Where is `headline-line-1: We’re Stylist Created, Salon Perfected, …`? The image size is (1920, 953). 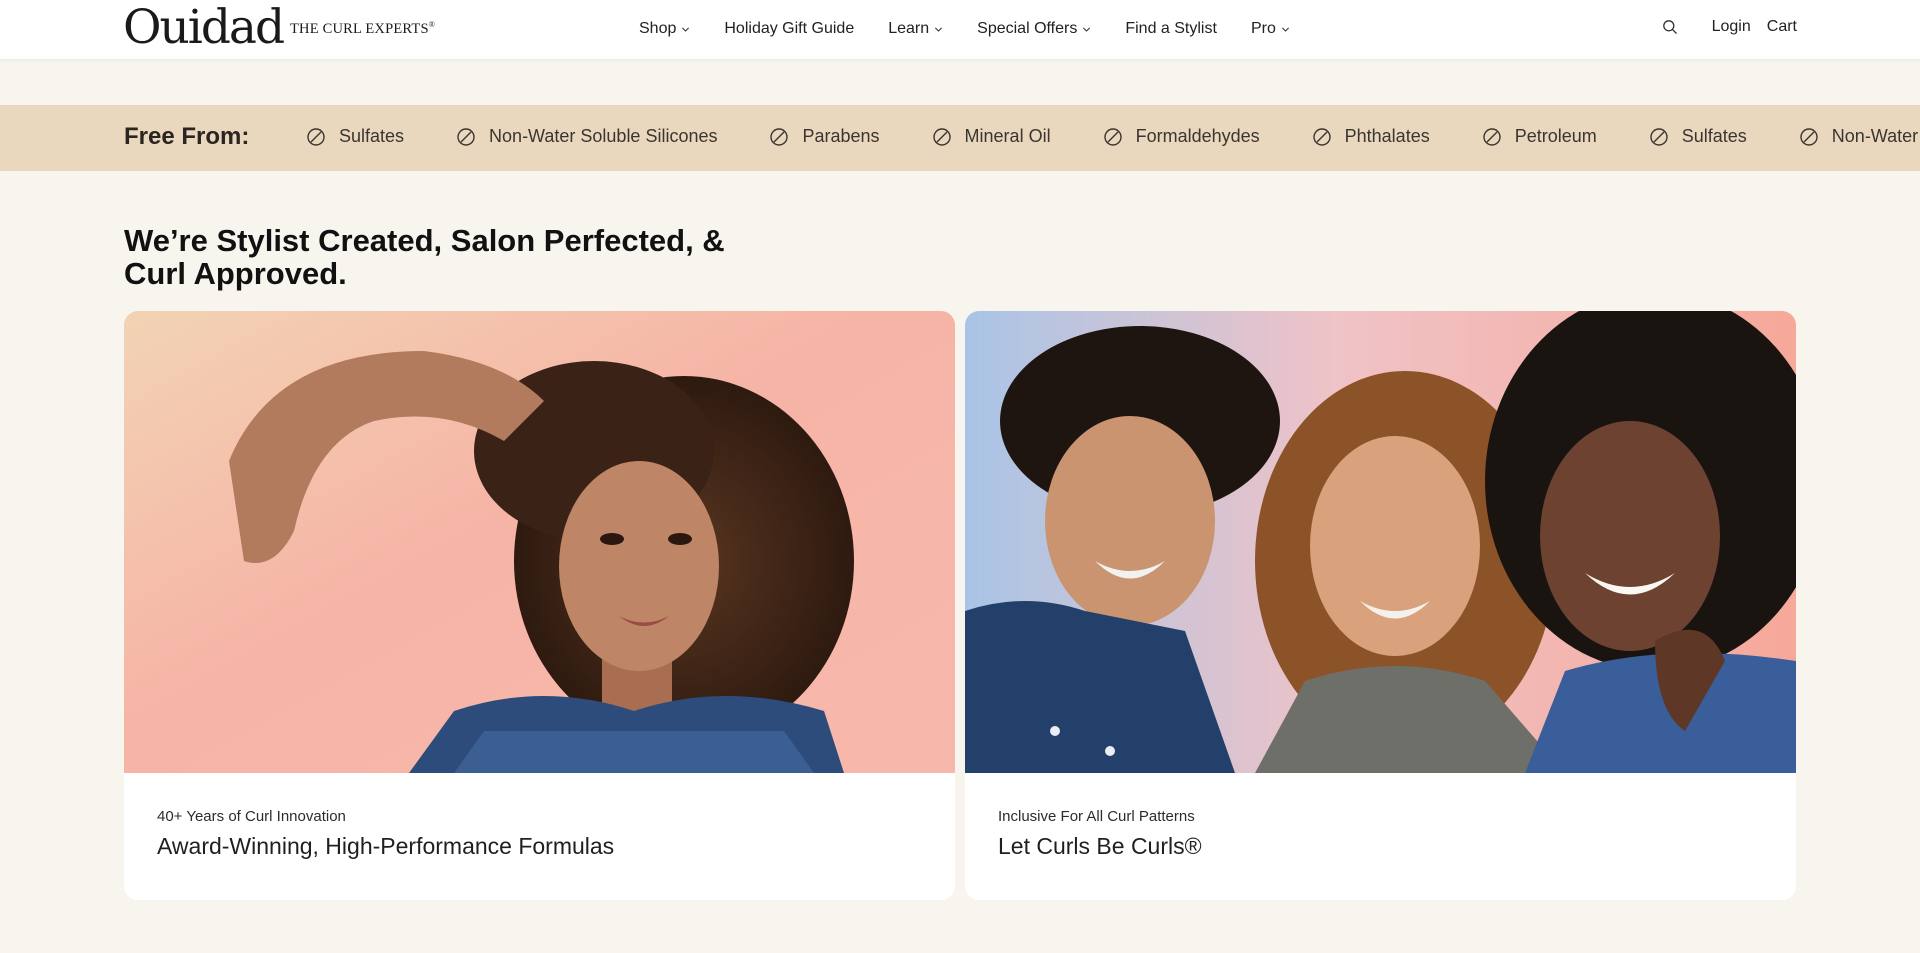 headline-line-1: We’re Stylist Created, Salon Perfected, … is located at coordinates (424, 240).